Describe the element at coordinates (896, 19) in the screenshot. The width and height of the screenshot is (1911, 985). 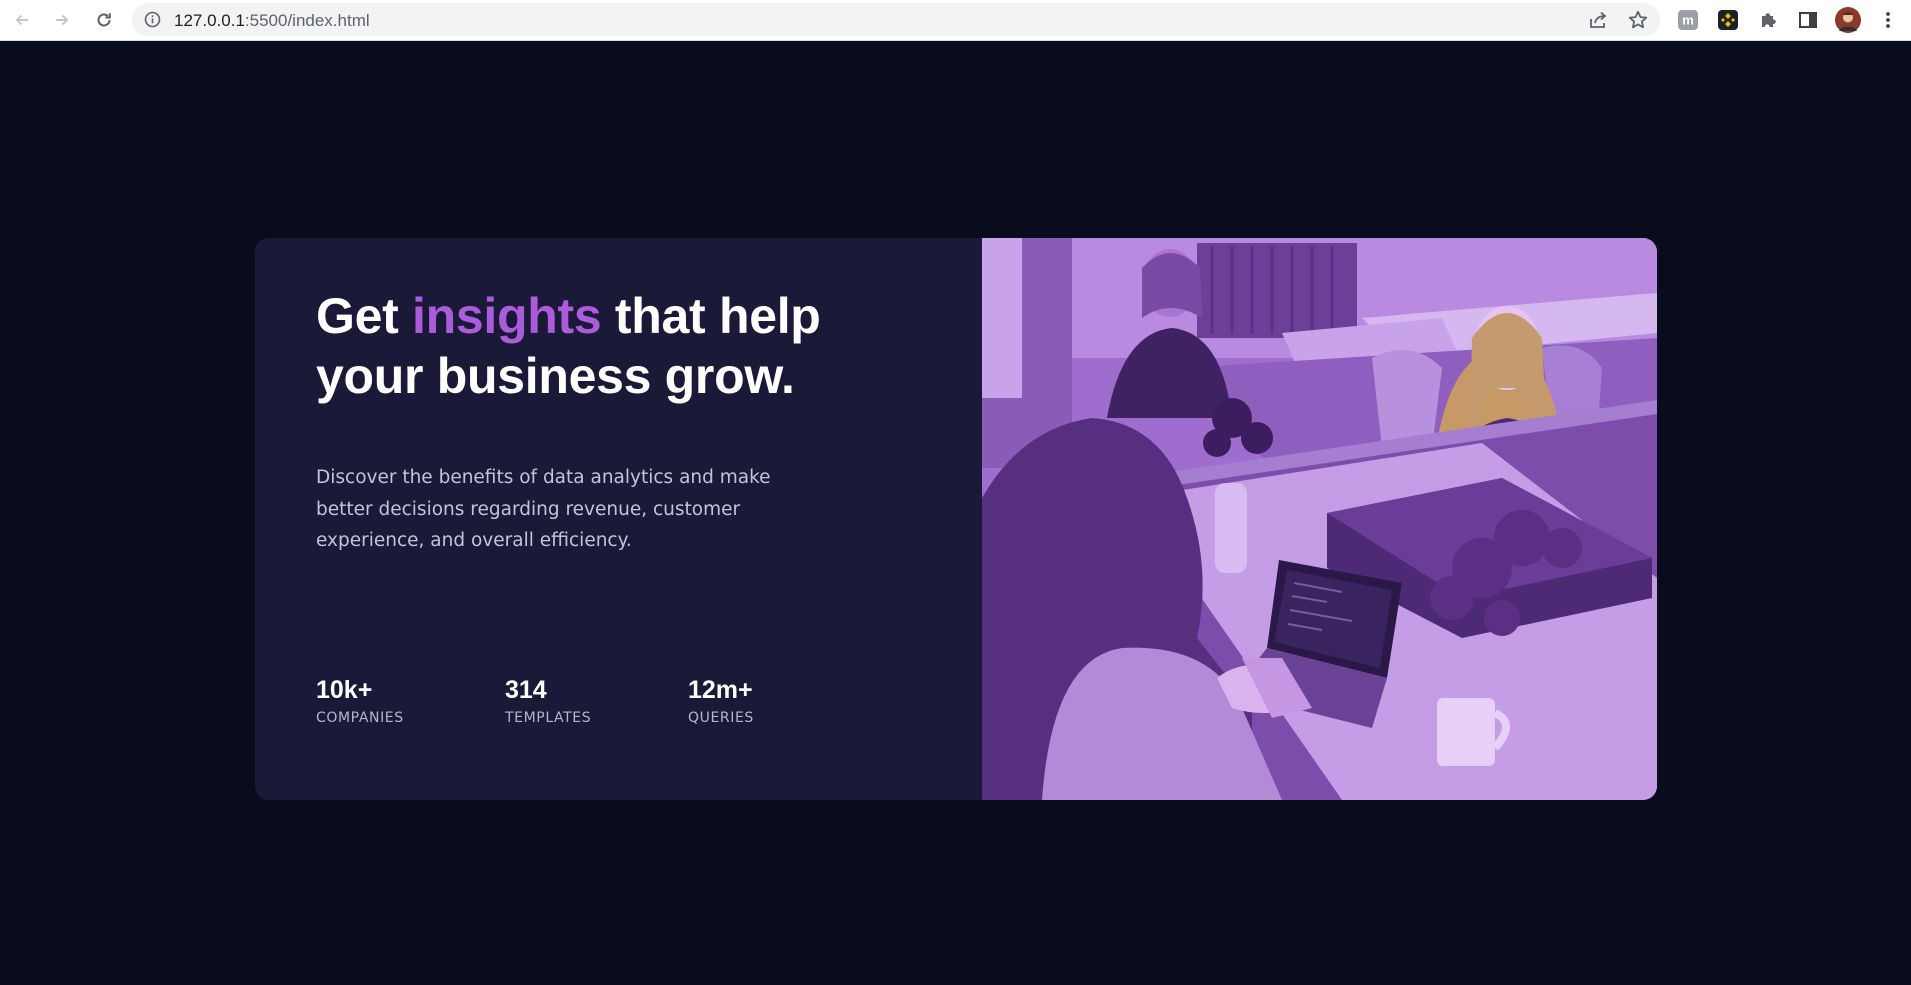
I see `address-bar: 127.0.0.1:5500/index.html` at that location.